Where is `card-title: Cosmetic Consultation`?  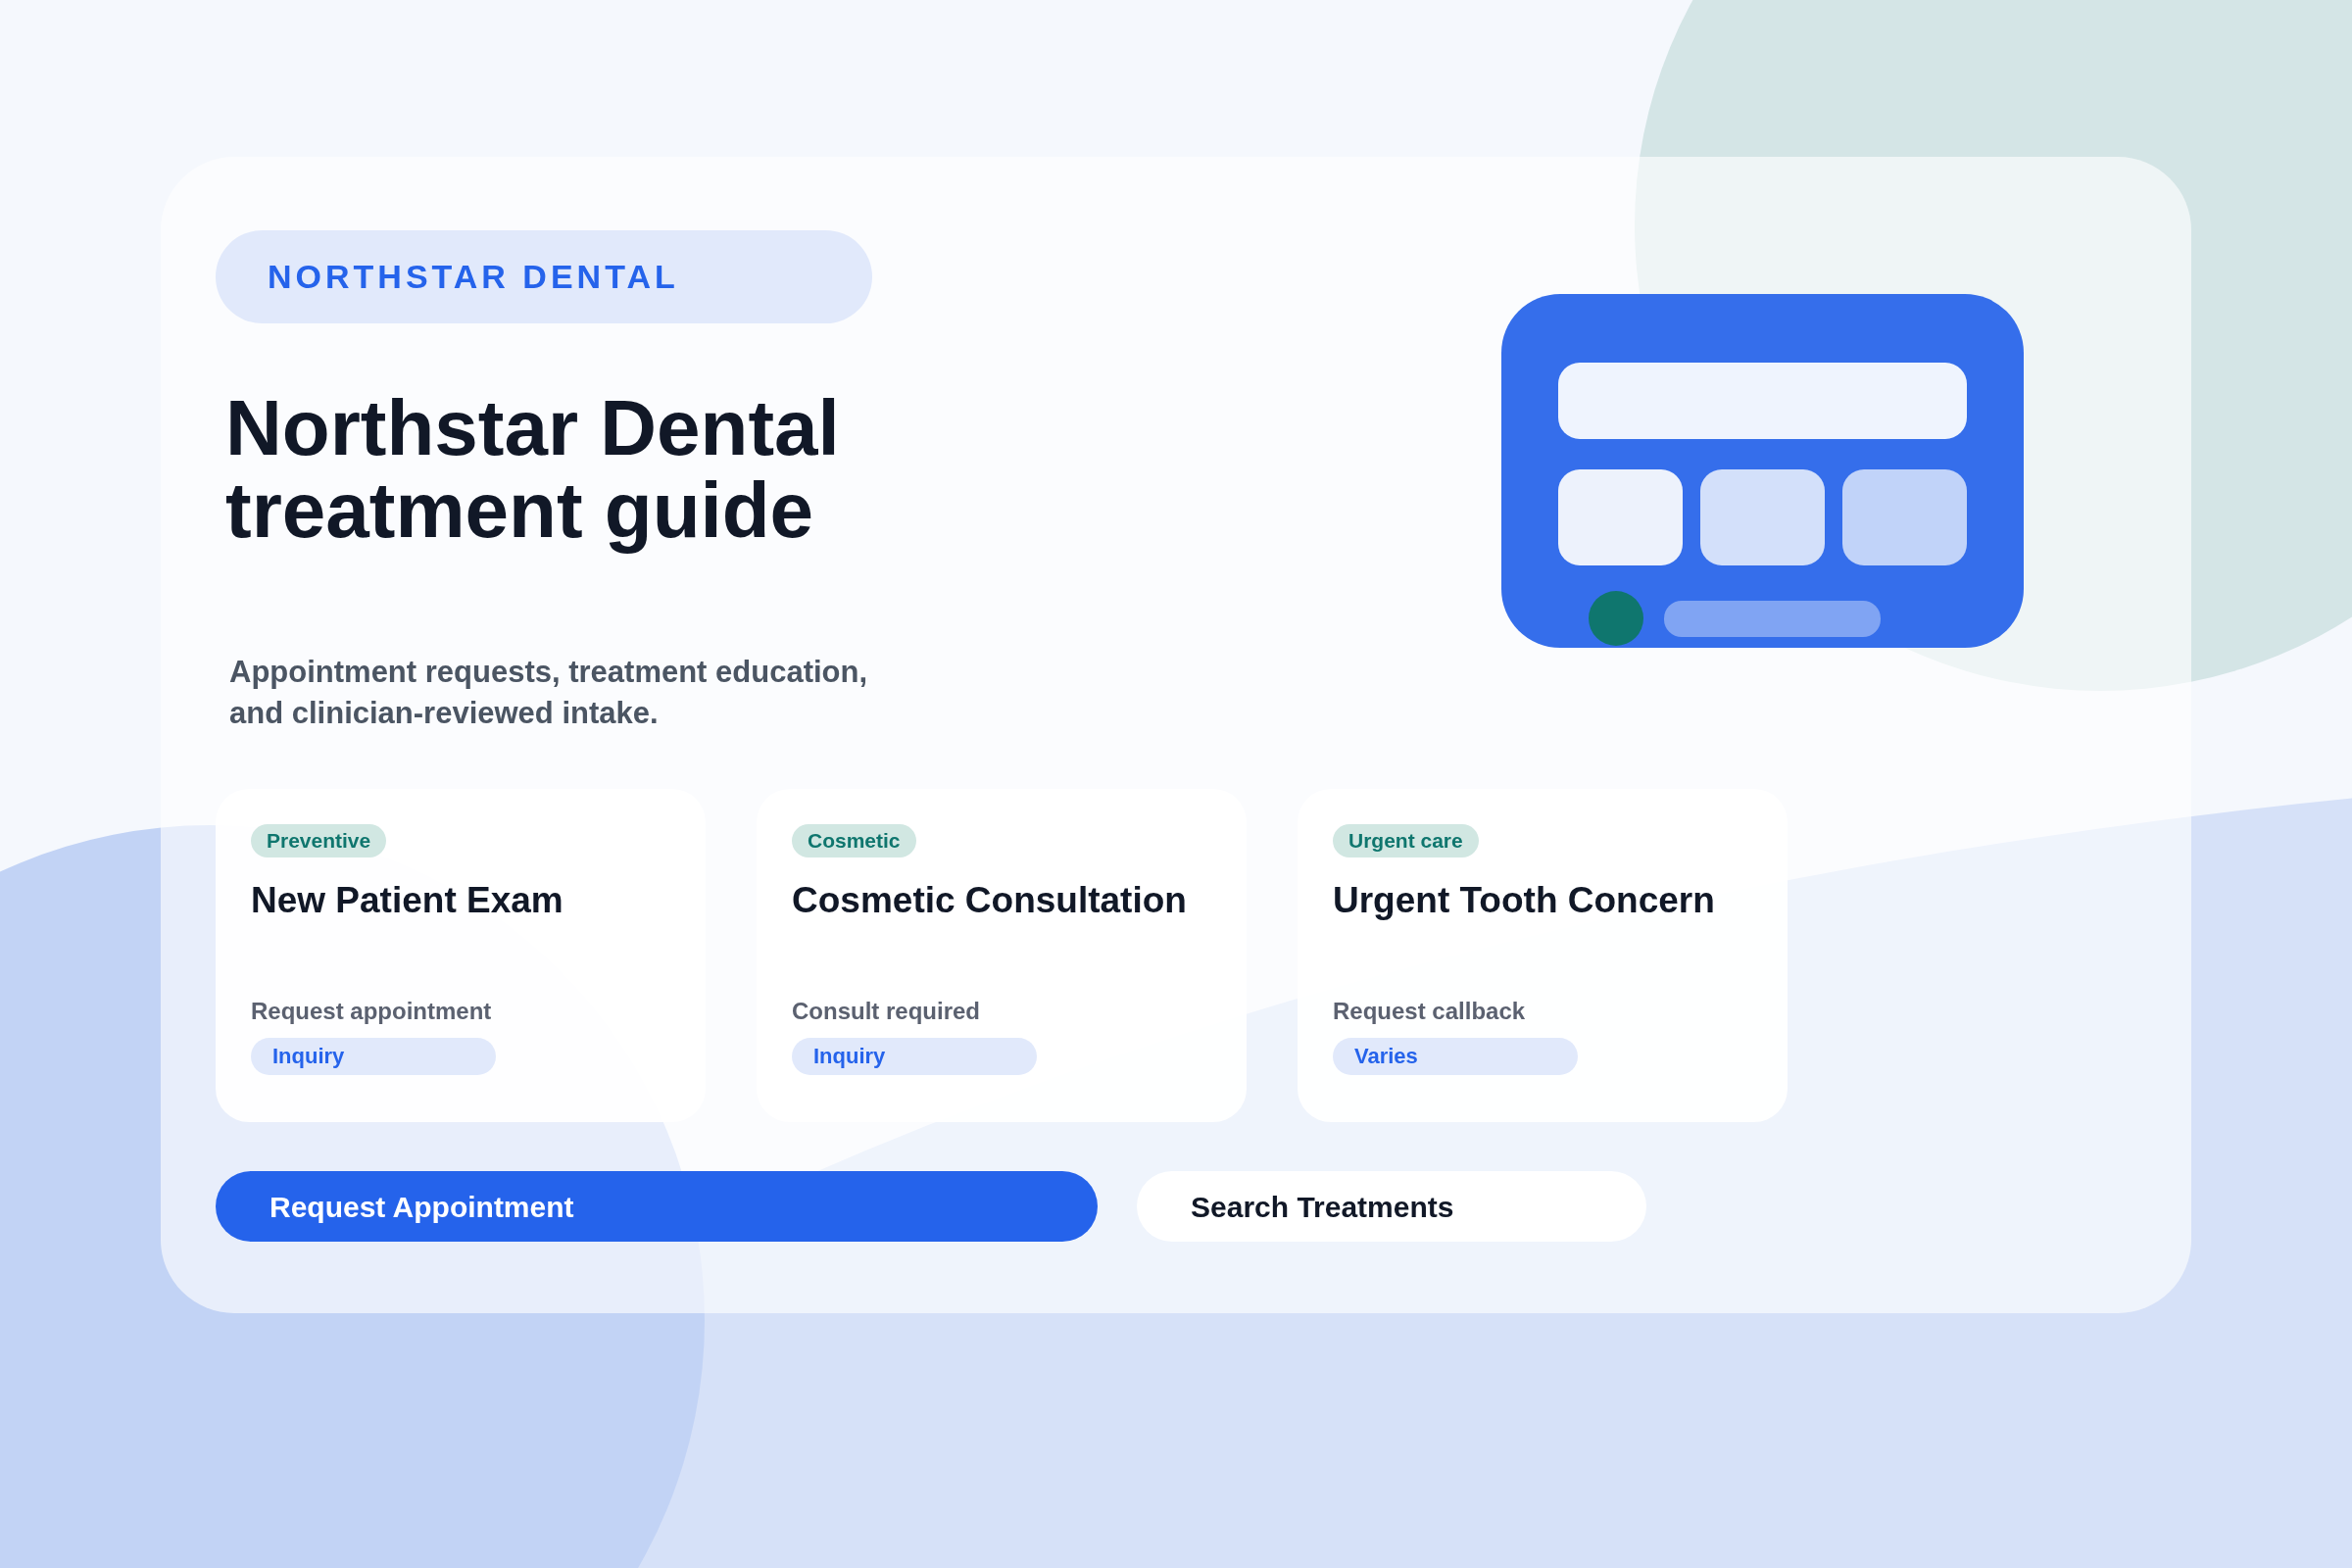
card-title: Cosmetic Consultation is located at coordinates (990, 900).